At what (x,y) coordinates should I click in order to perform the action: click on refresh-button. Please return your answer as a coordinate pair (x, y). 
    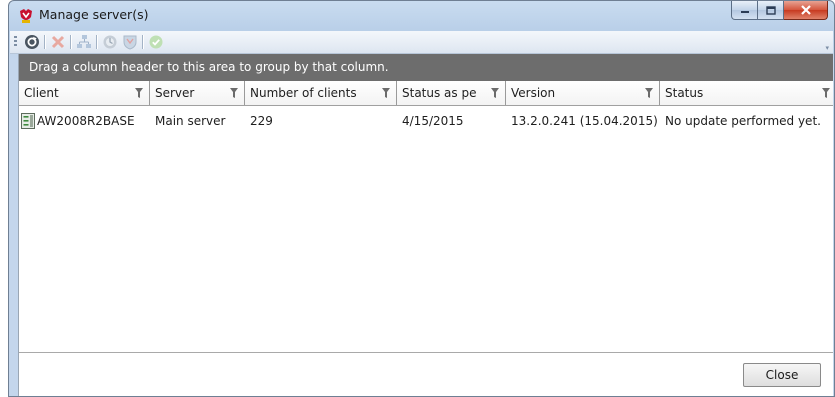
    Looking at the image, I should click on (32, 42).